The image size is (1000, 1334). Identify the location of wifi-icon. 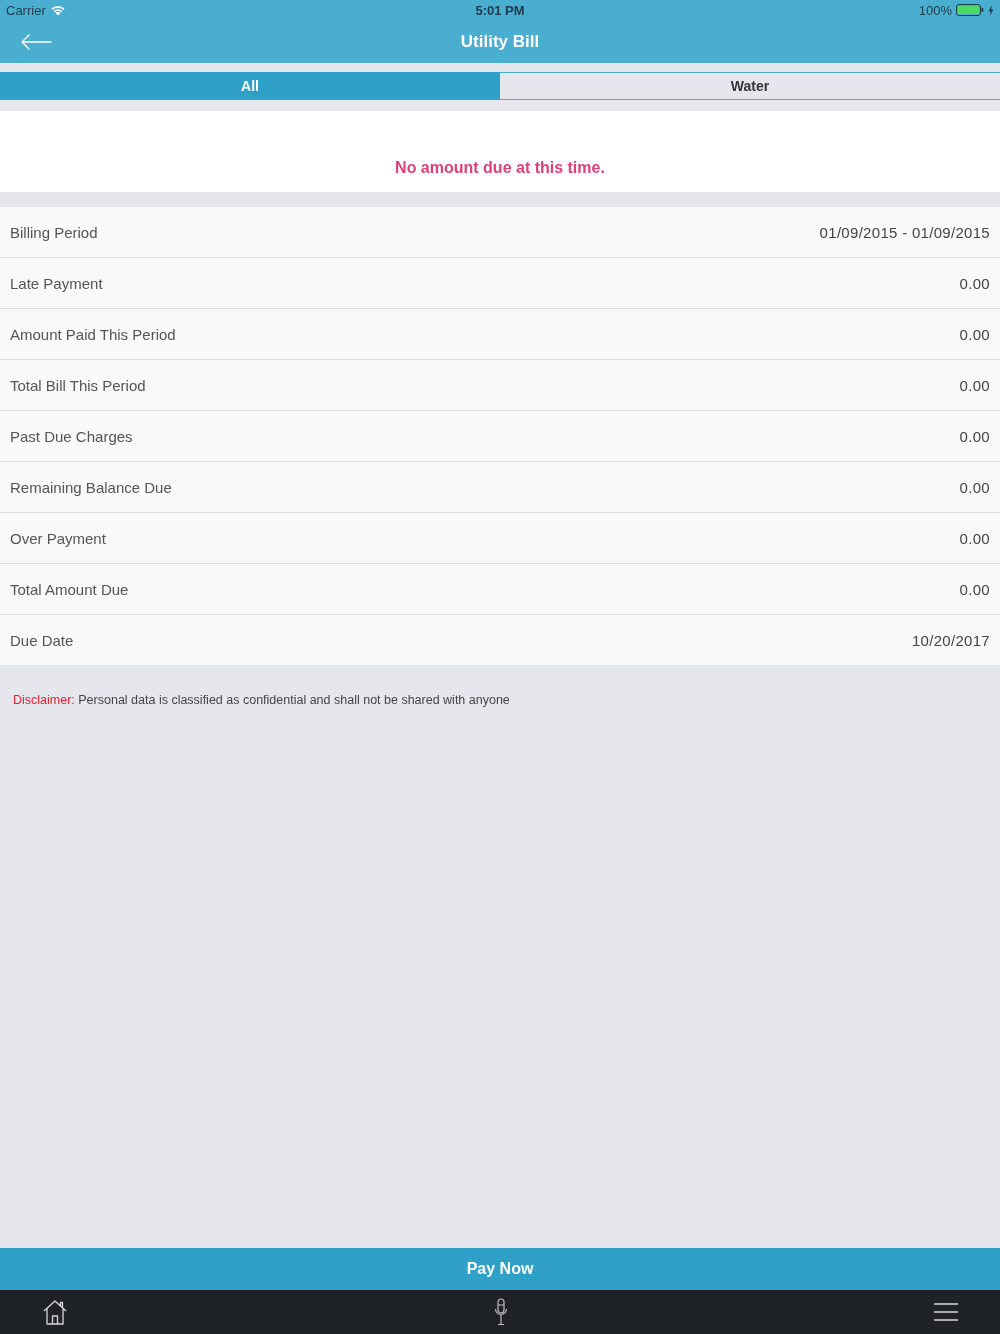
(57, 10).